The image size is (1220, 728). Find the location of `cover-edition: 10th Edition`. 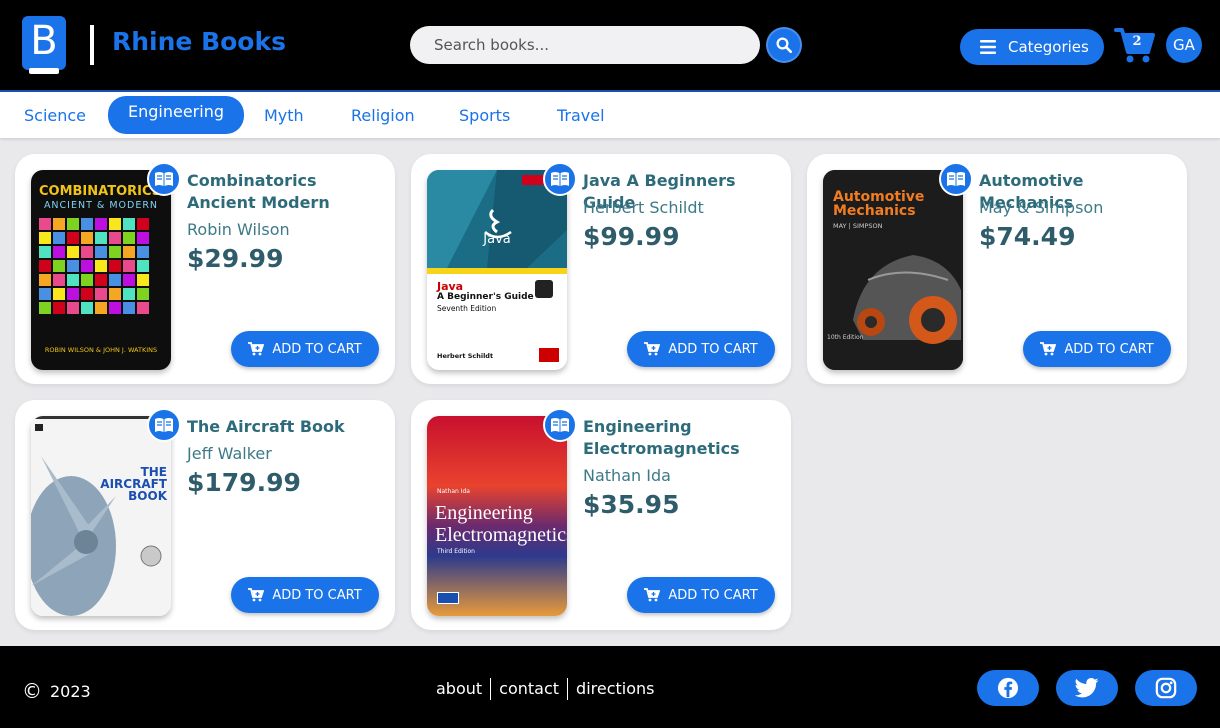

cover-edition: 10th Edition is located at coordinates (845, 337).